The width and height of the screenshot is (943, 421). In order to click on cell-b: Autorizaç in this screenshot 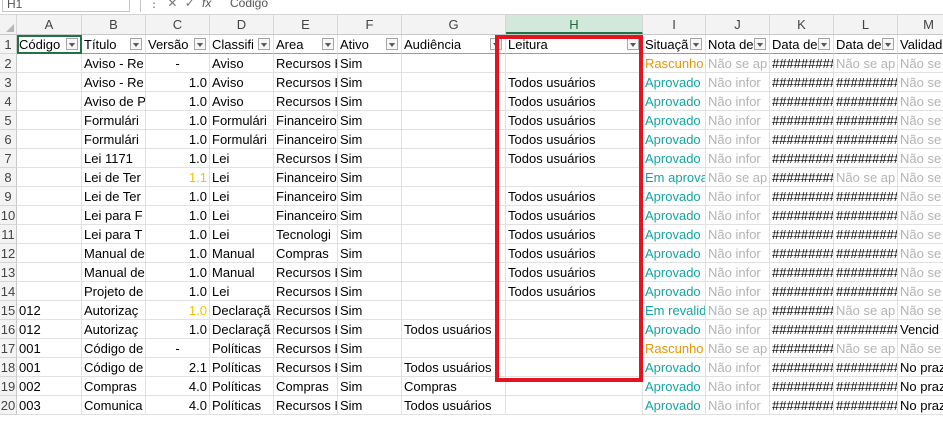, I will do `click(114, 310)`.